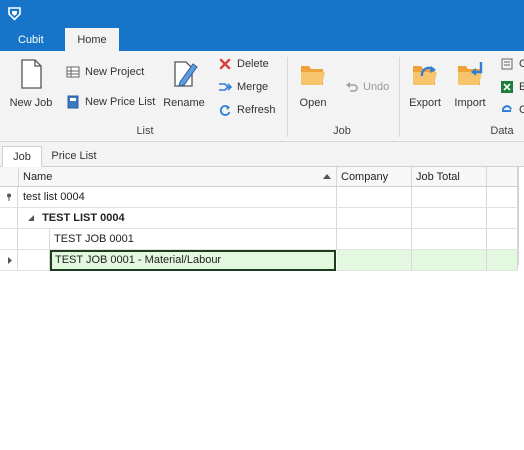 The width and height of the screenshot is (524, 450). What do you see at coordinates (342, 131) in the screenshot?
I see `job-group-label: Job` at bounding box center [342, 131].